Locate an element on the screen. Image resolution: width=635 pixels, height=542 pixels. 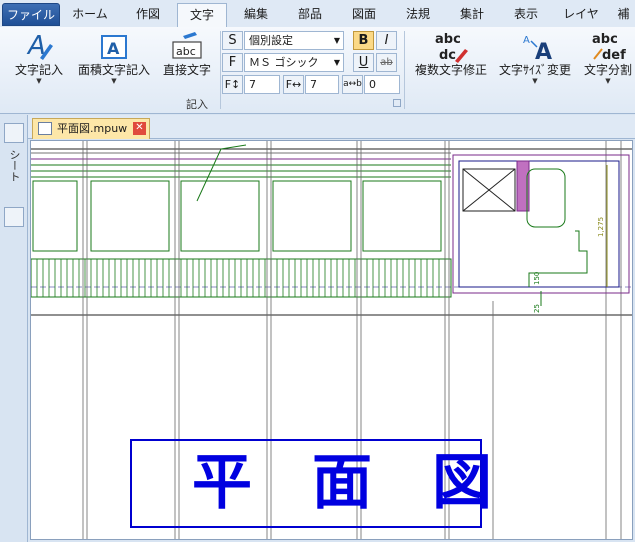
italic-button: I is located at coordinates (386, 40).